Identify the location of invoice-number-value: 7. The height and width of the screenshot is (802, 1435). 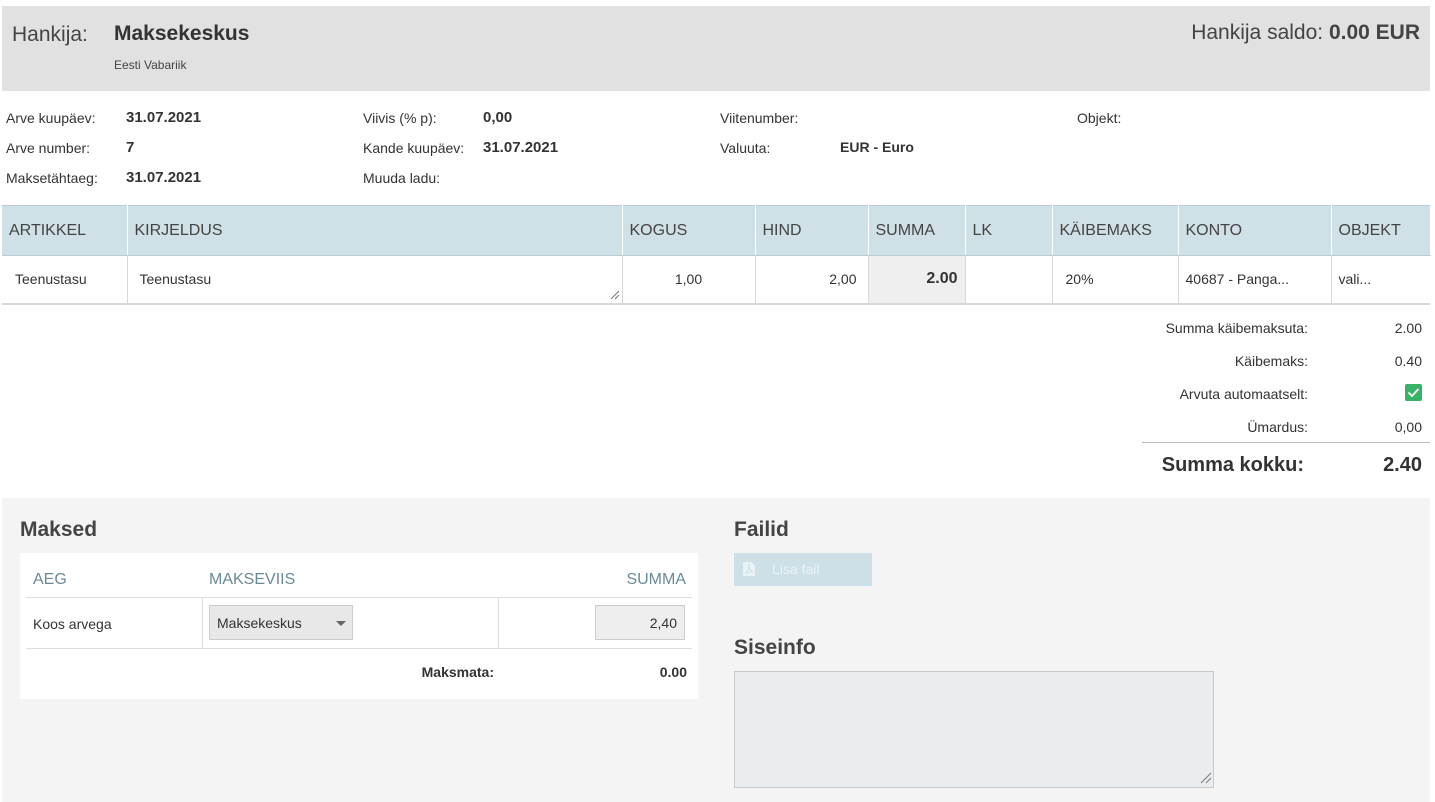
(130, 147).